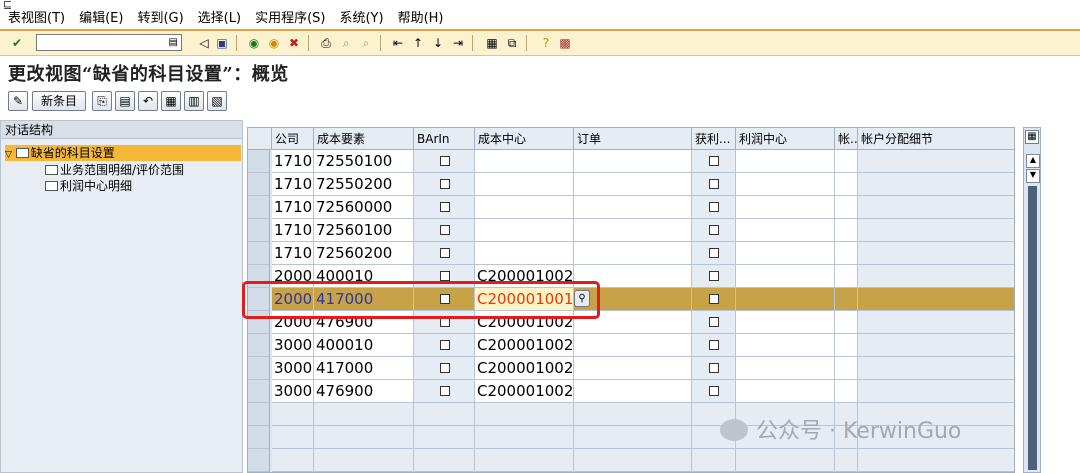  I want to click on tree-node-profit-center-detail: 利润中心明细, so click(88, 186).